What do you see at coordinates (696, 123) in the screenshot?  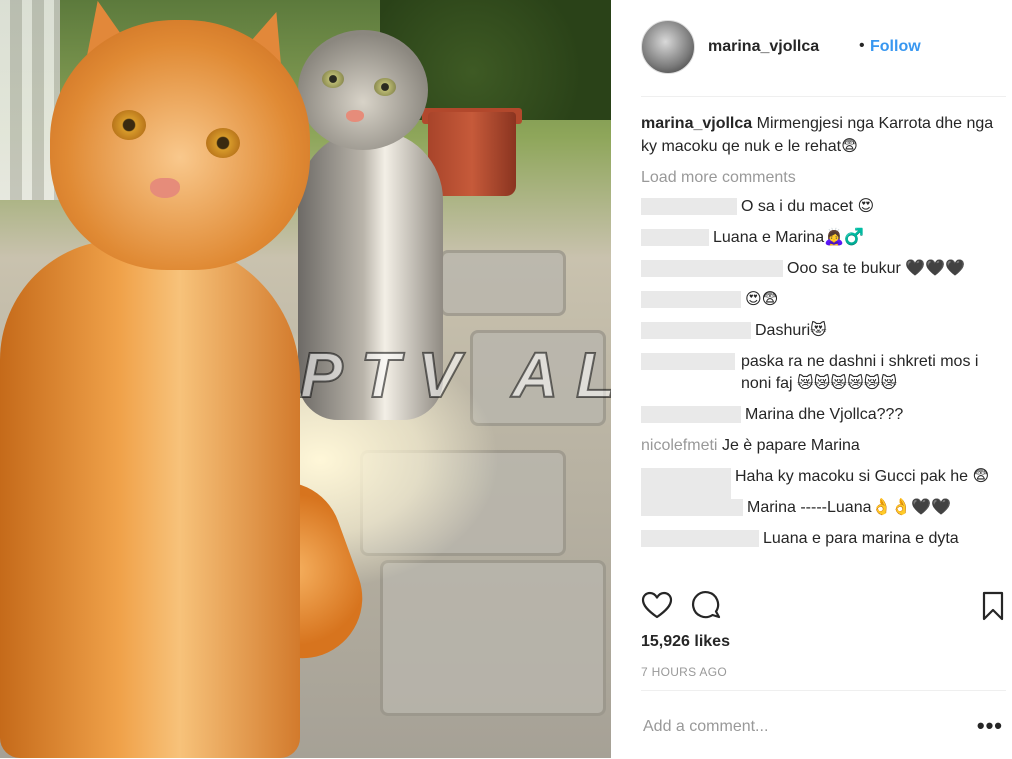 I see `caption-username: marina_vjollca` at bounding box center [696, 123].